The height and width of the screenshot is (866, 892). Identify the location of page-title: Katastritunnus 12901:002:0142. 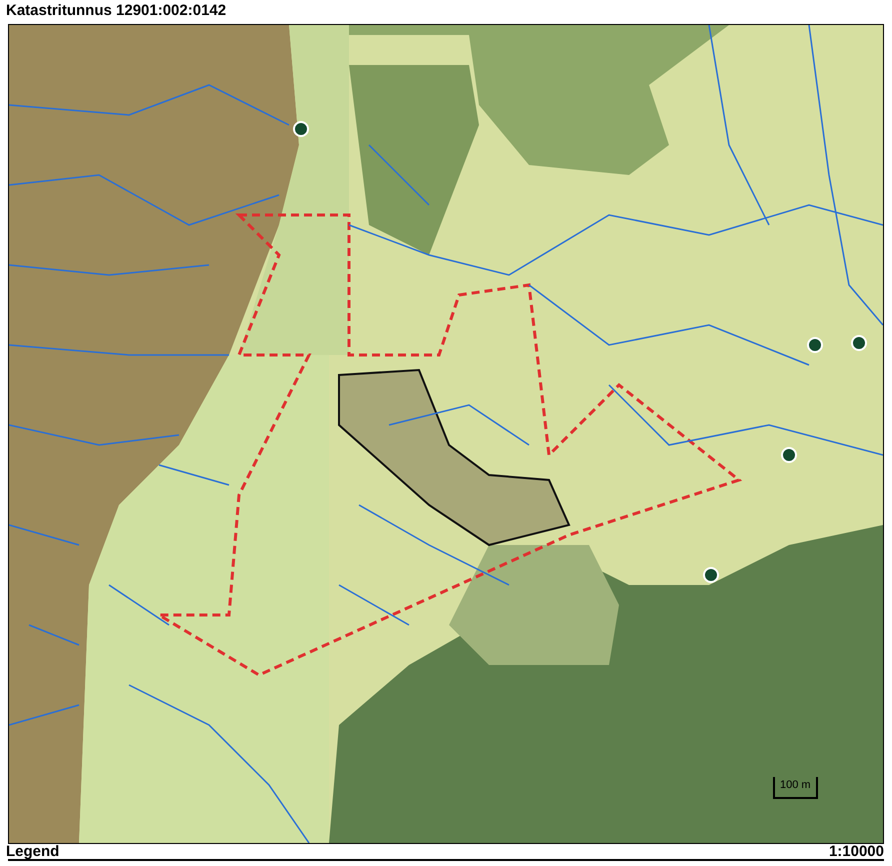
(117, 11).